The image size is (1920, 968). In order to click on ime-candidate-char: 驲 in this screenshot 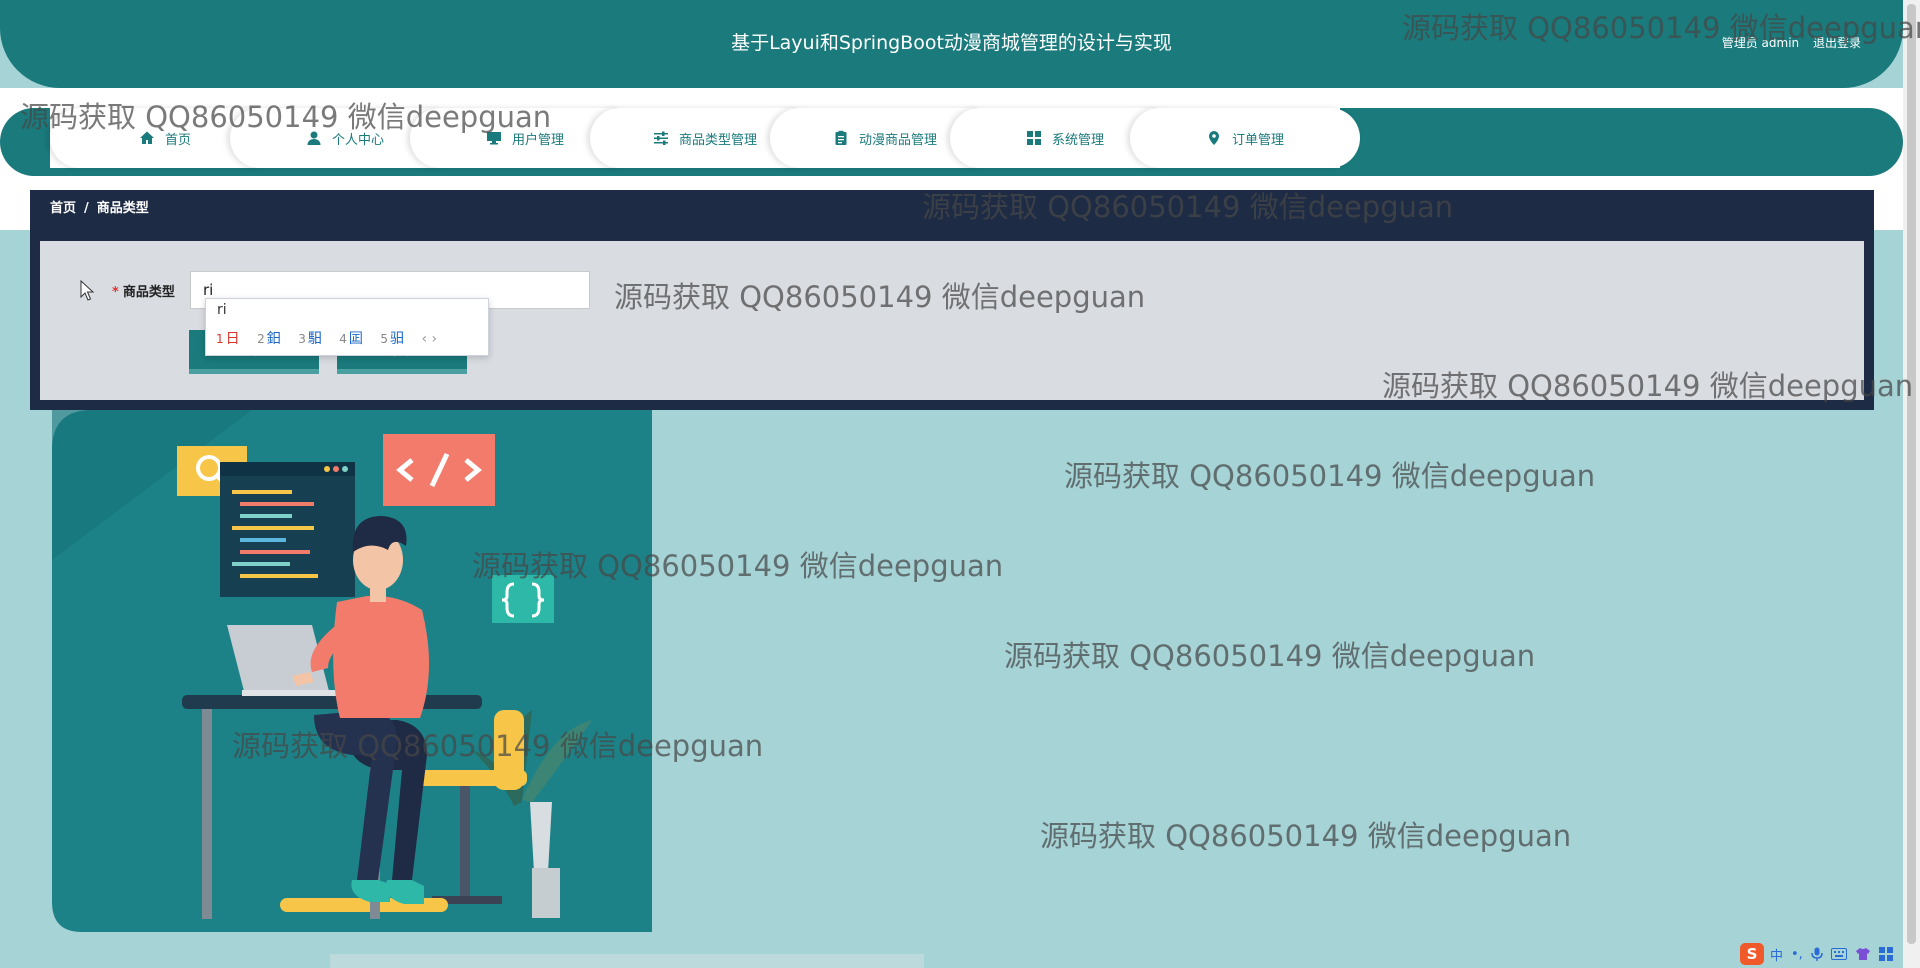, I will do `click(397, 339)`.